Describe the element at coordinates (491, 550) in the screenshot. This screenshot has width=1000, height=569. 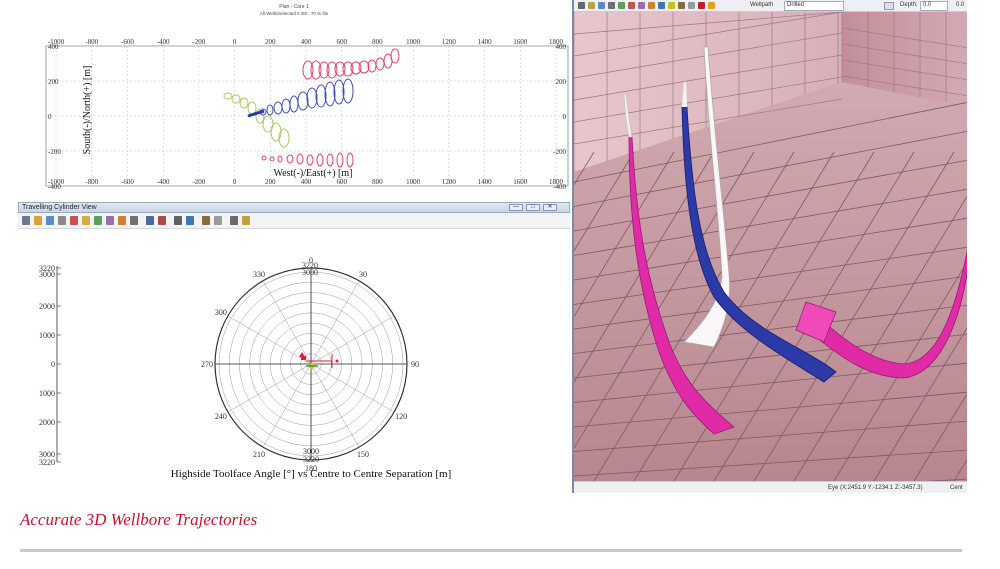
I see `divider` at that location.